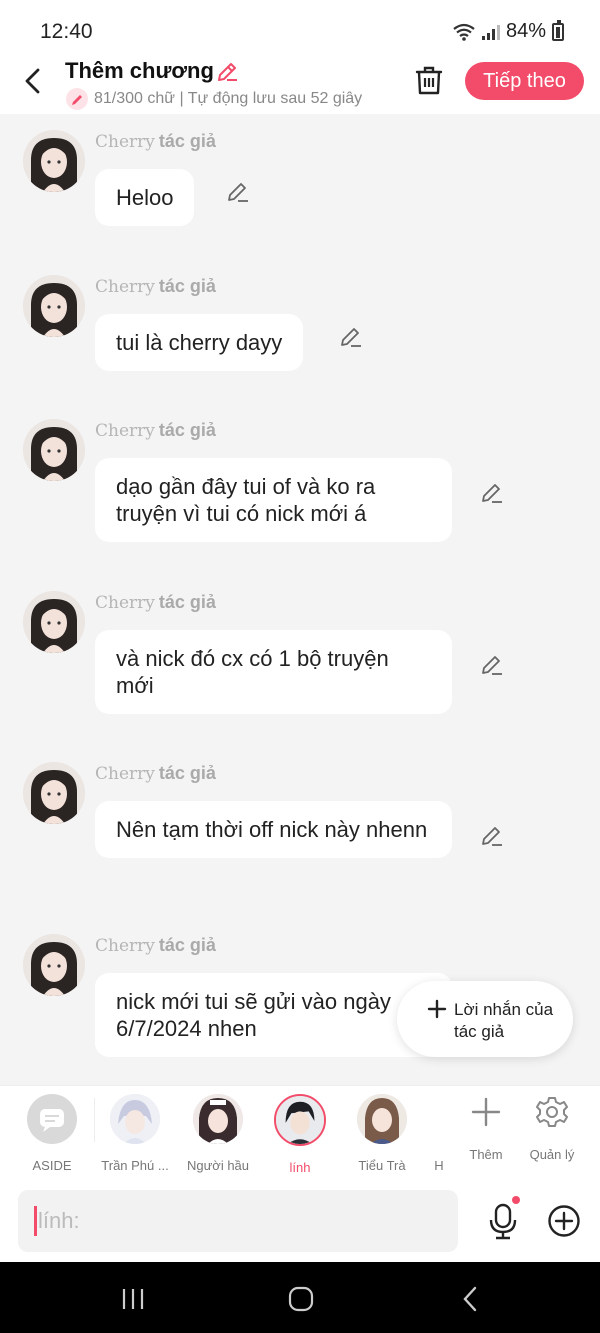 The width and height of the screenshot is (600, 1333). What do you see at coordinates (35, 1221) in the screenshot?
I see `text-caret` at bounding box center [35, 1221].